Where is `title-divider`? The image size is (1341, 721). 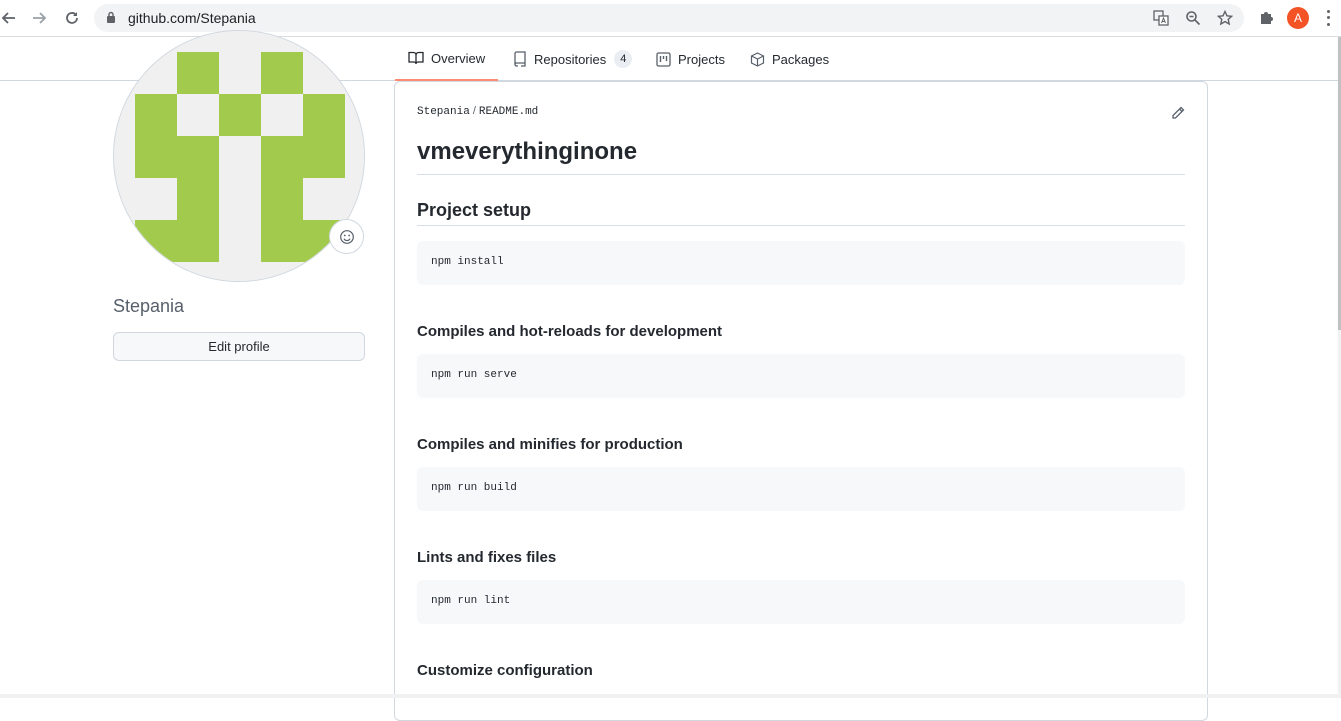 title-divider is located at coordinates (801, 174).